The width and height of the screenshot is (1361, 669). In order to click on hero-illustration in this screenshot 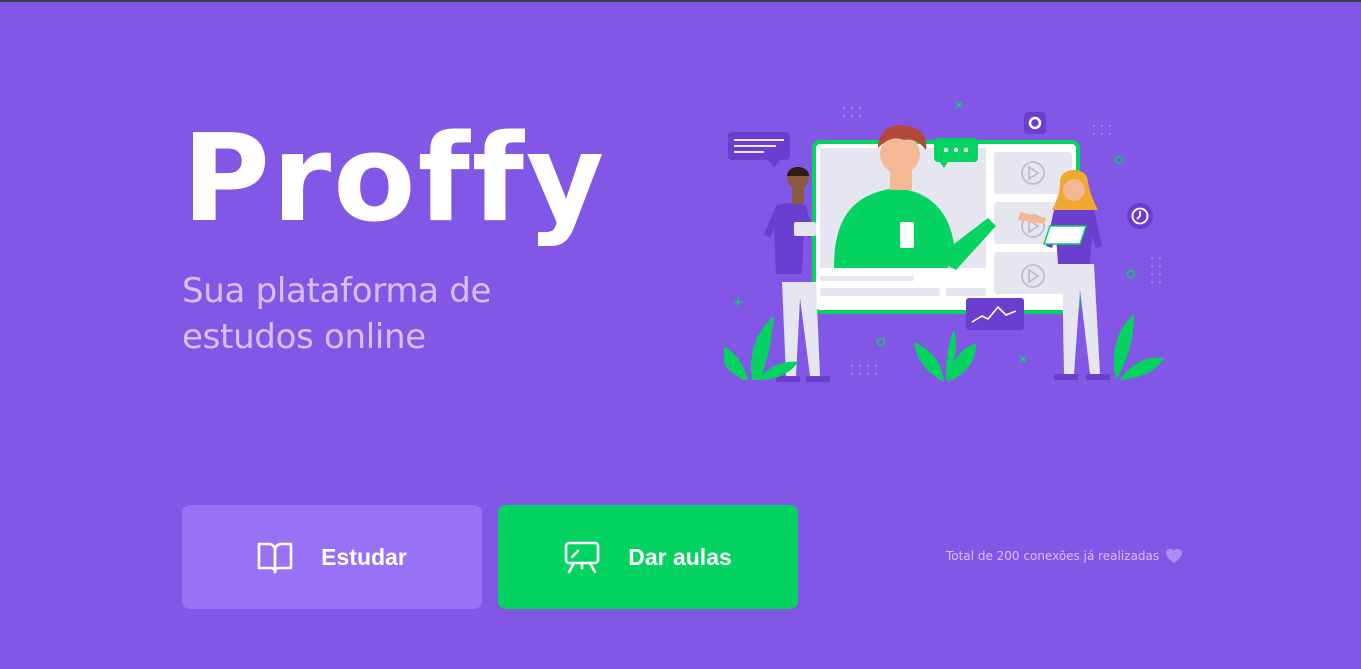, I will do `click(944, 241)`.